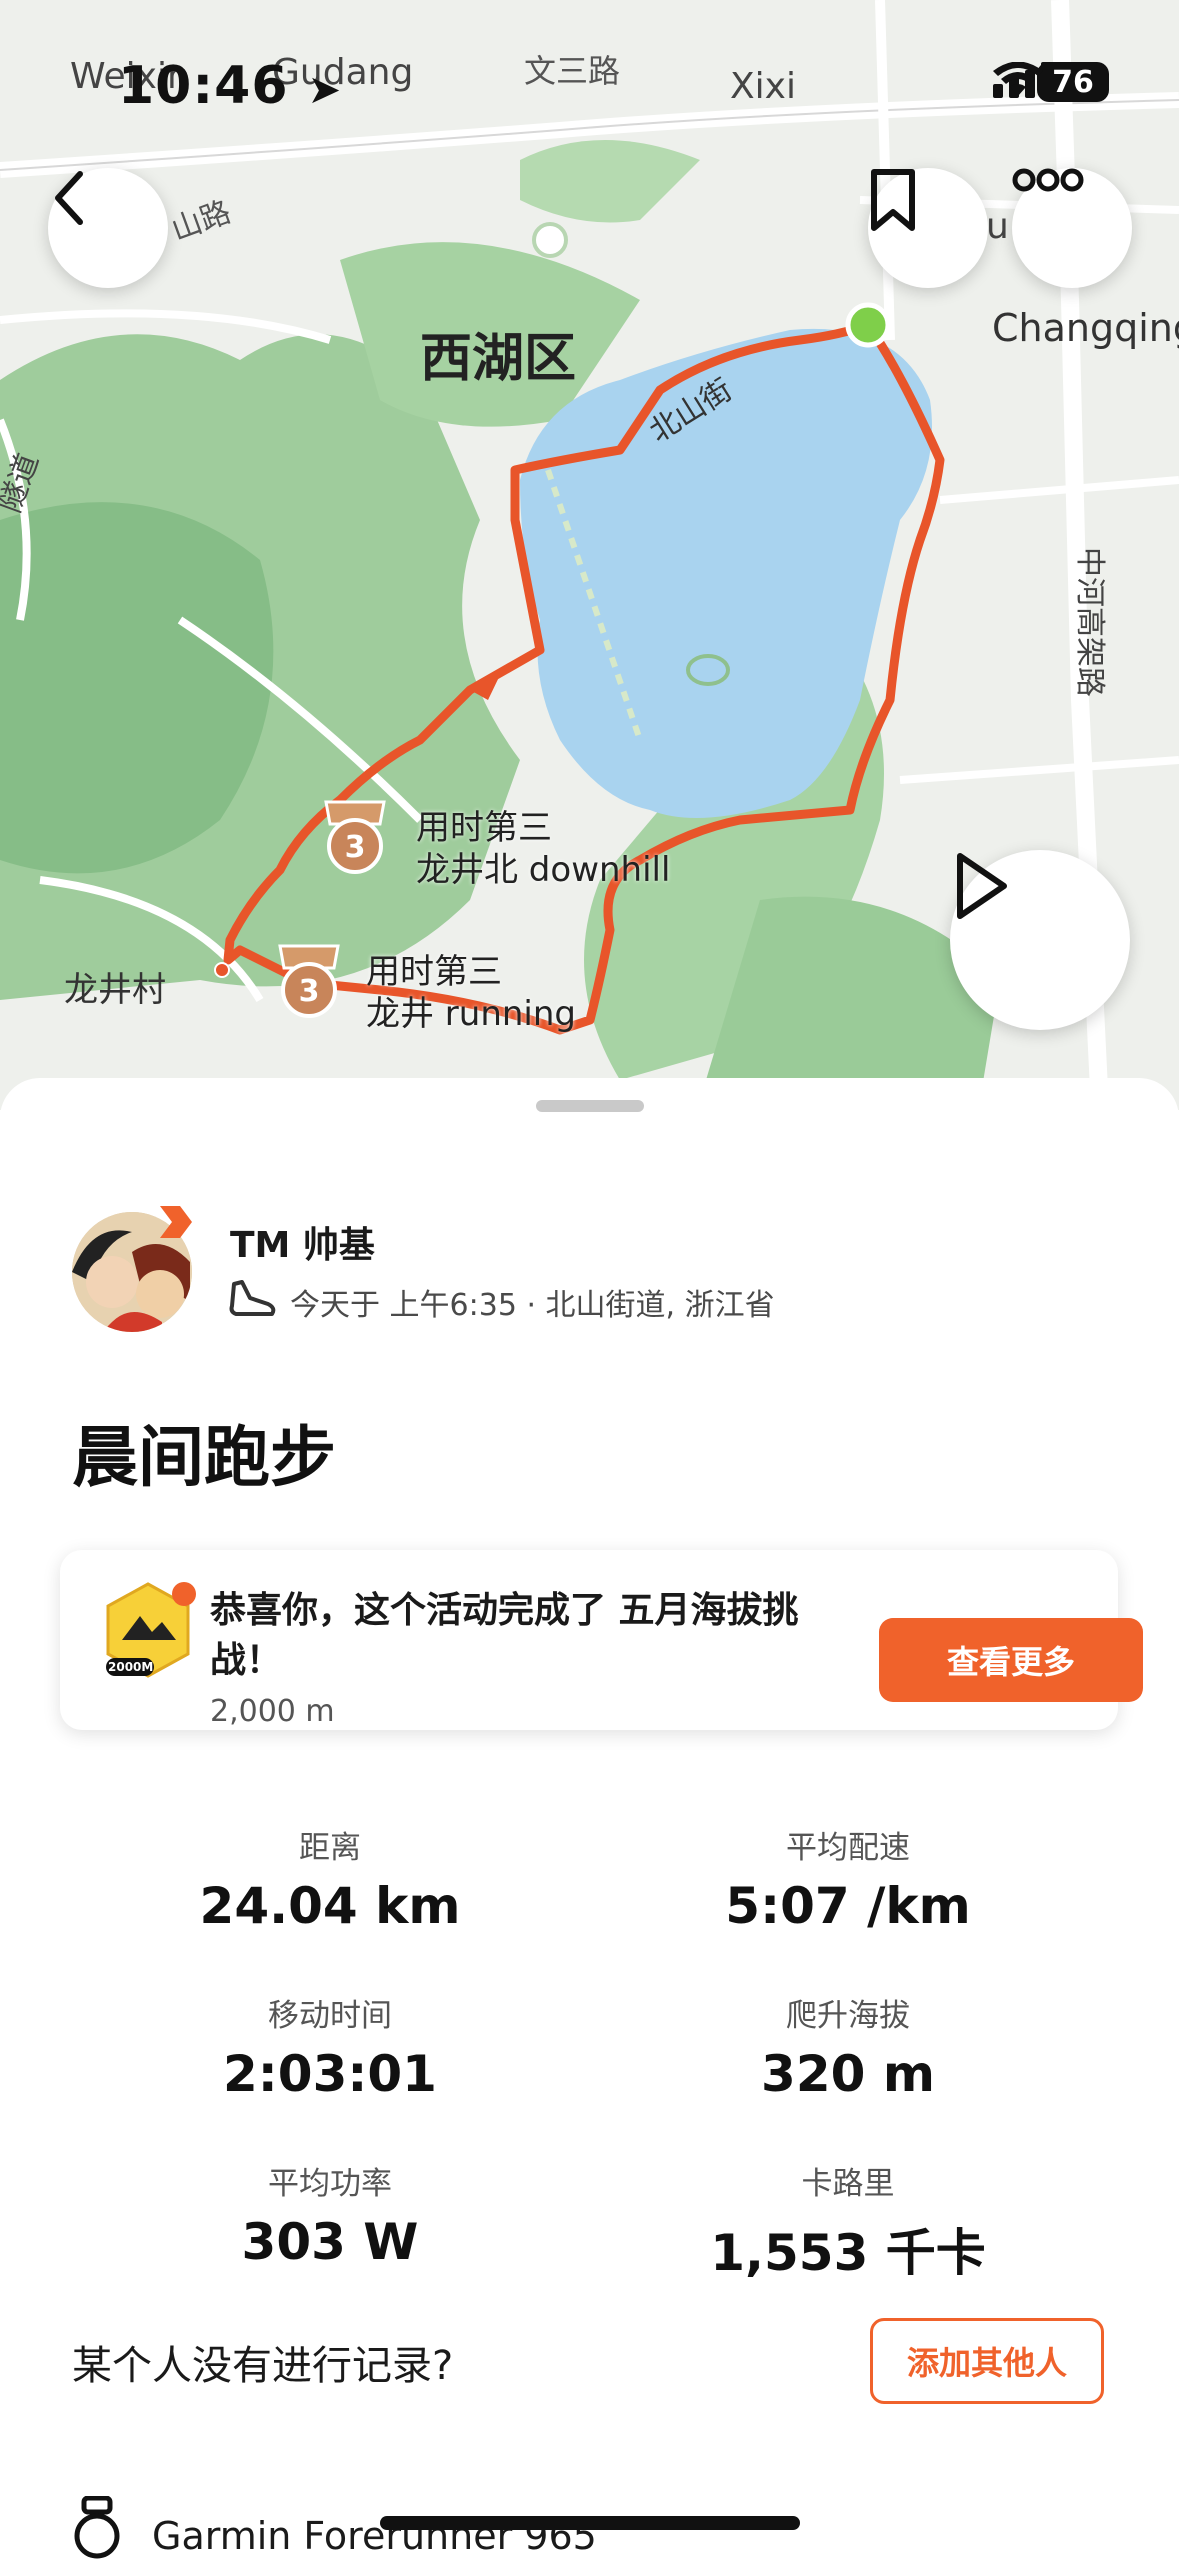 This screenshot has width=1179, height=2575. What do you see at coordinates (848, 2221) in the screenshot?
I see `stat-calories: 卡路里 1,553 千卡` at bounding box center [848, 2221].